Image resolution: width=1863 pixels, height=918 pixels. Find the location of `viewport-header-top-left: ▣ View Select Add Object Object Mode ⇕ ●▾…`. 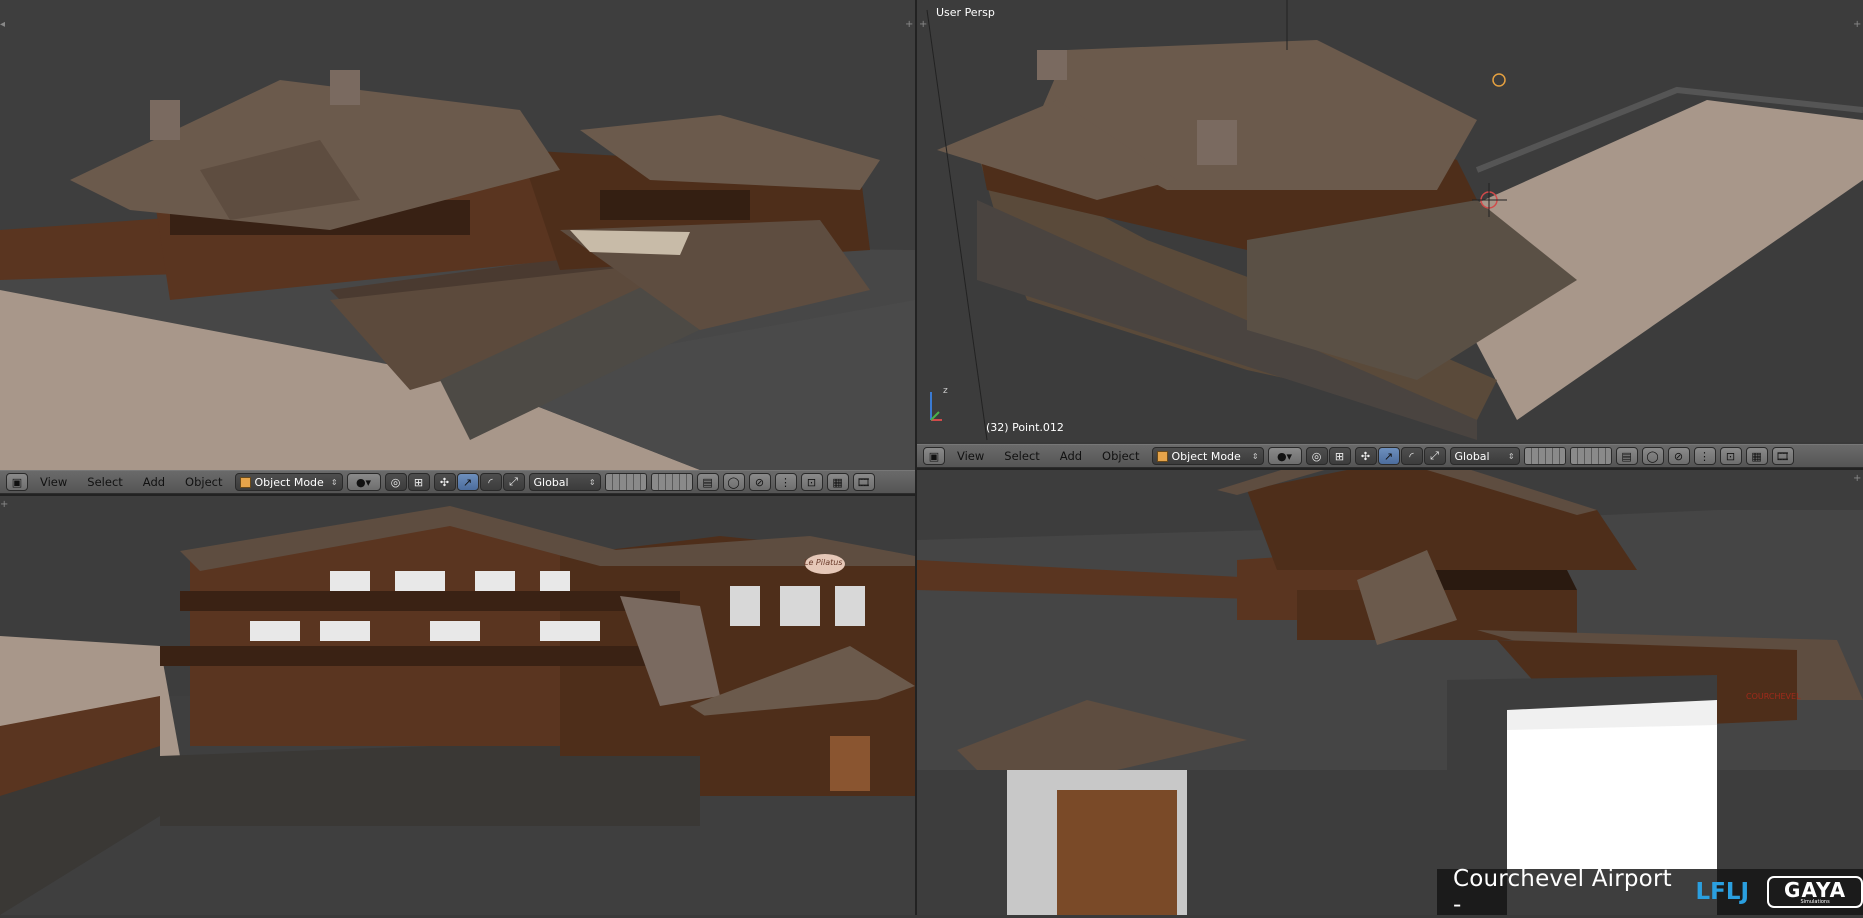

viewport-header-top-left: ▣ View Select Add Object Object Mode ⇕ ●▾… is located at coordinates (457, 482).